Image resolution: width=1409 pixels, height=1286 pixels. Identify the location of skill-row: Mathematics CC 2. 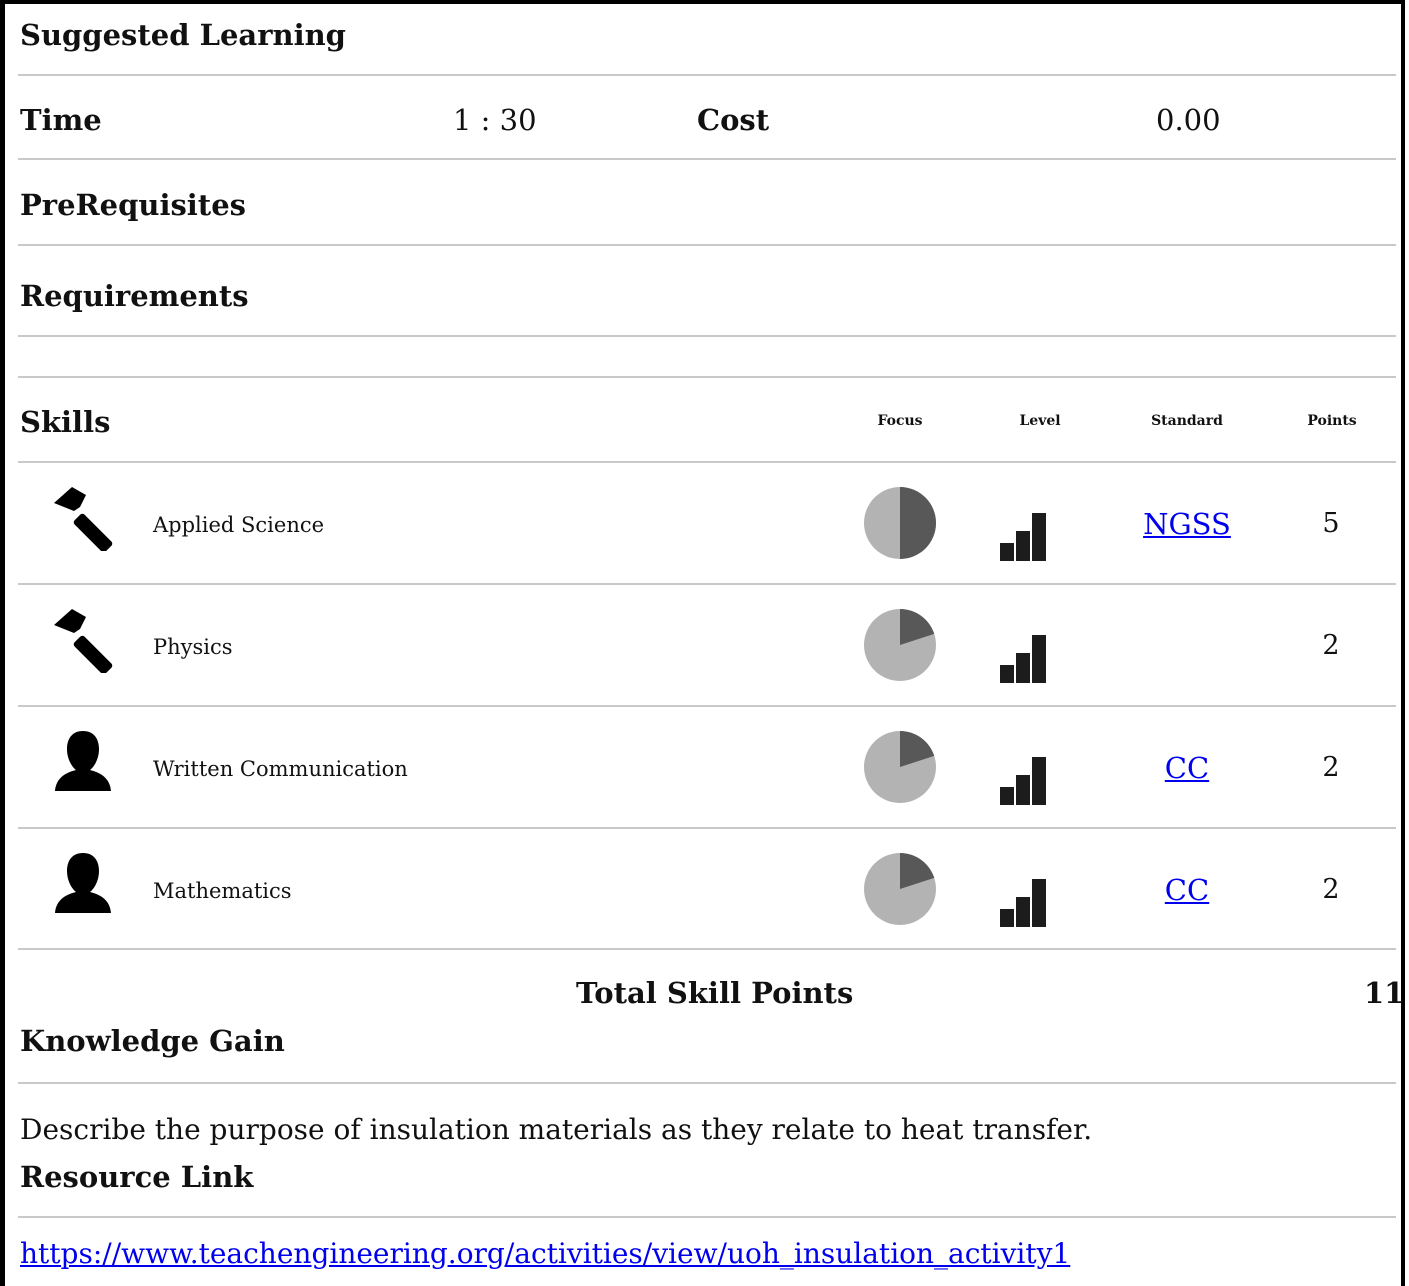
(702, 889).